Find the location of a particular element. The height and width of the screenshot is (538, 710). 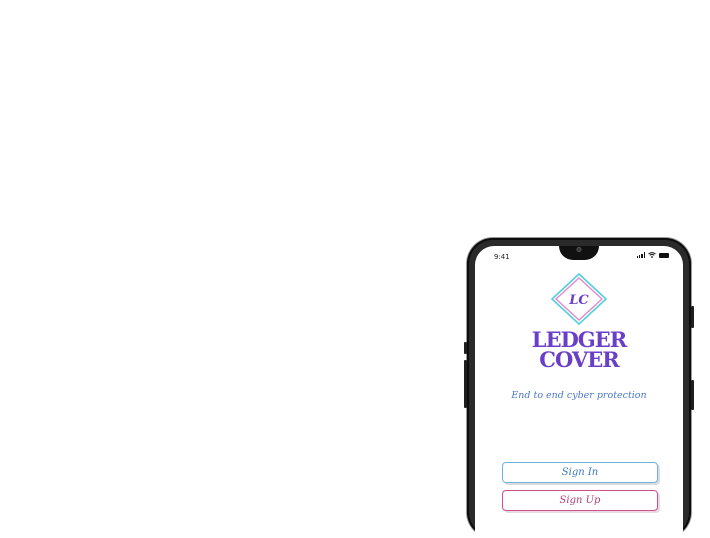

side-button is located at coordinates (692, 395).